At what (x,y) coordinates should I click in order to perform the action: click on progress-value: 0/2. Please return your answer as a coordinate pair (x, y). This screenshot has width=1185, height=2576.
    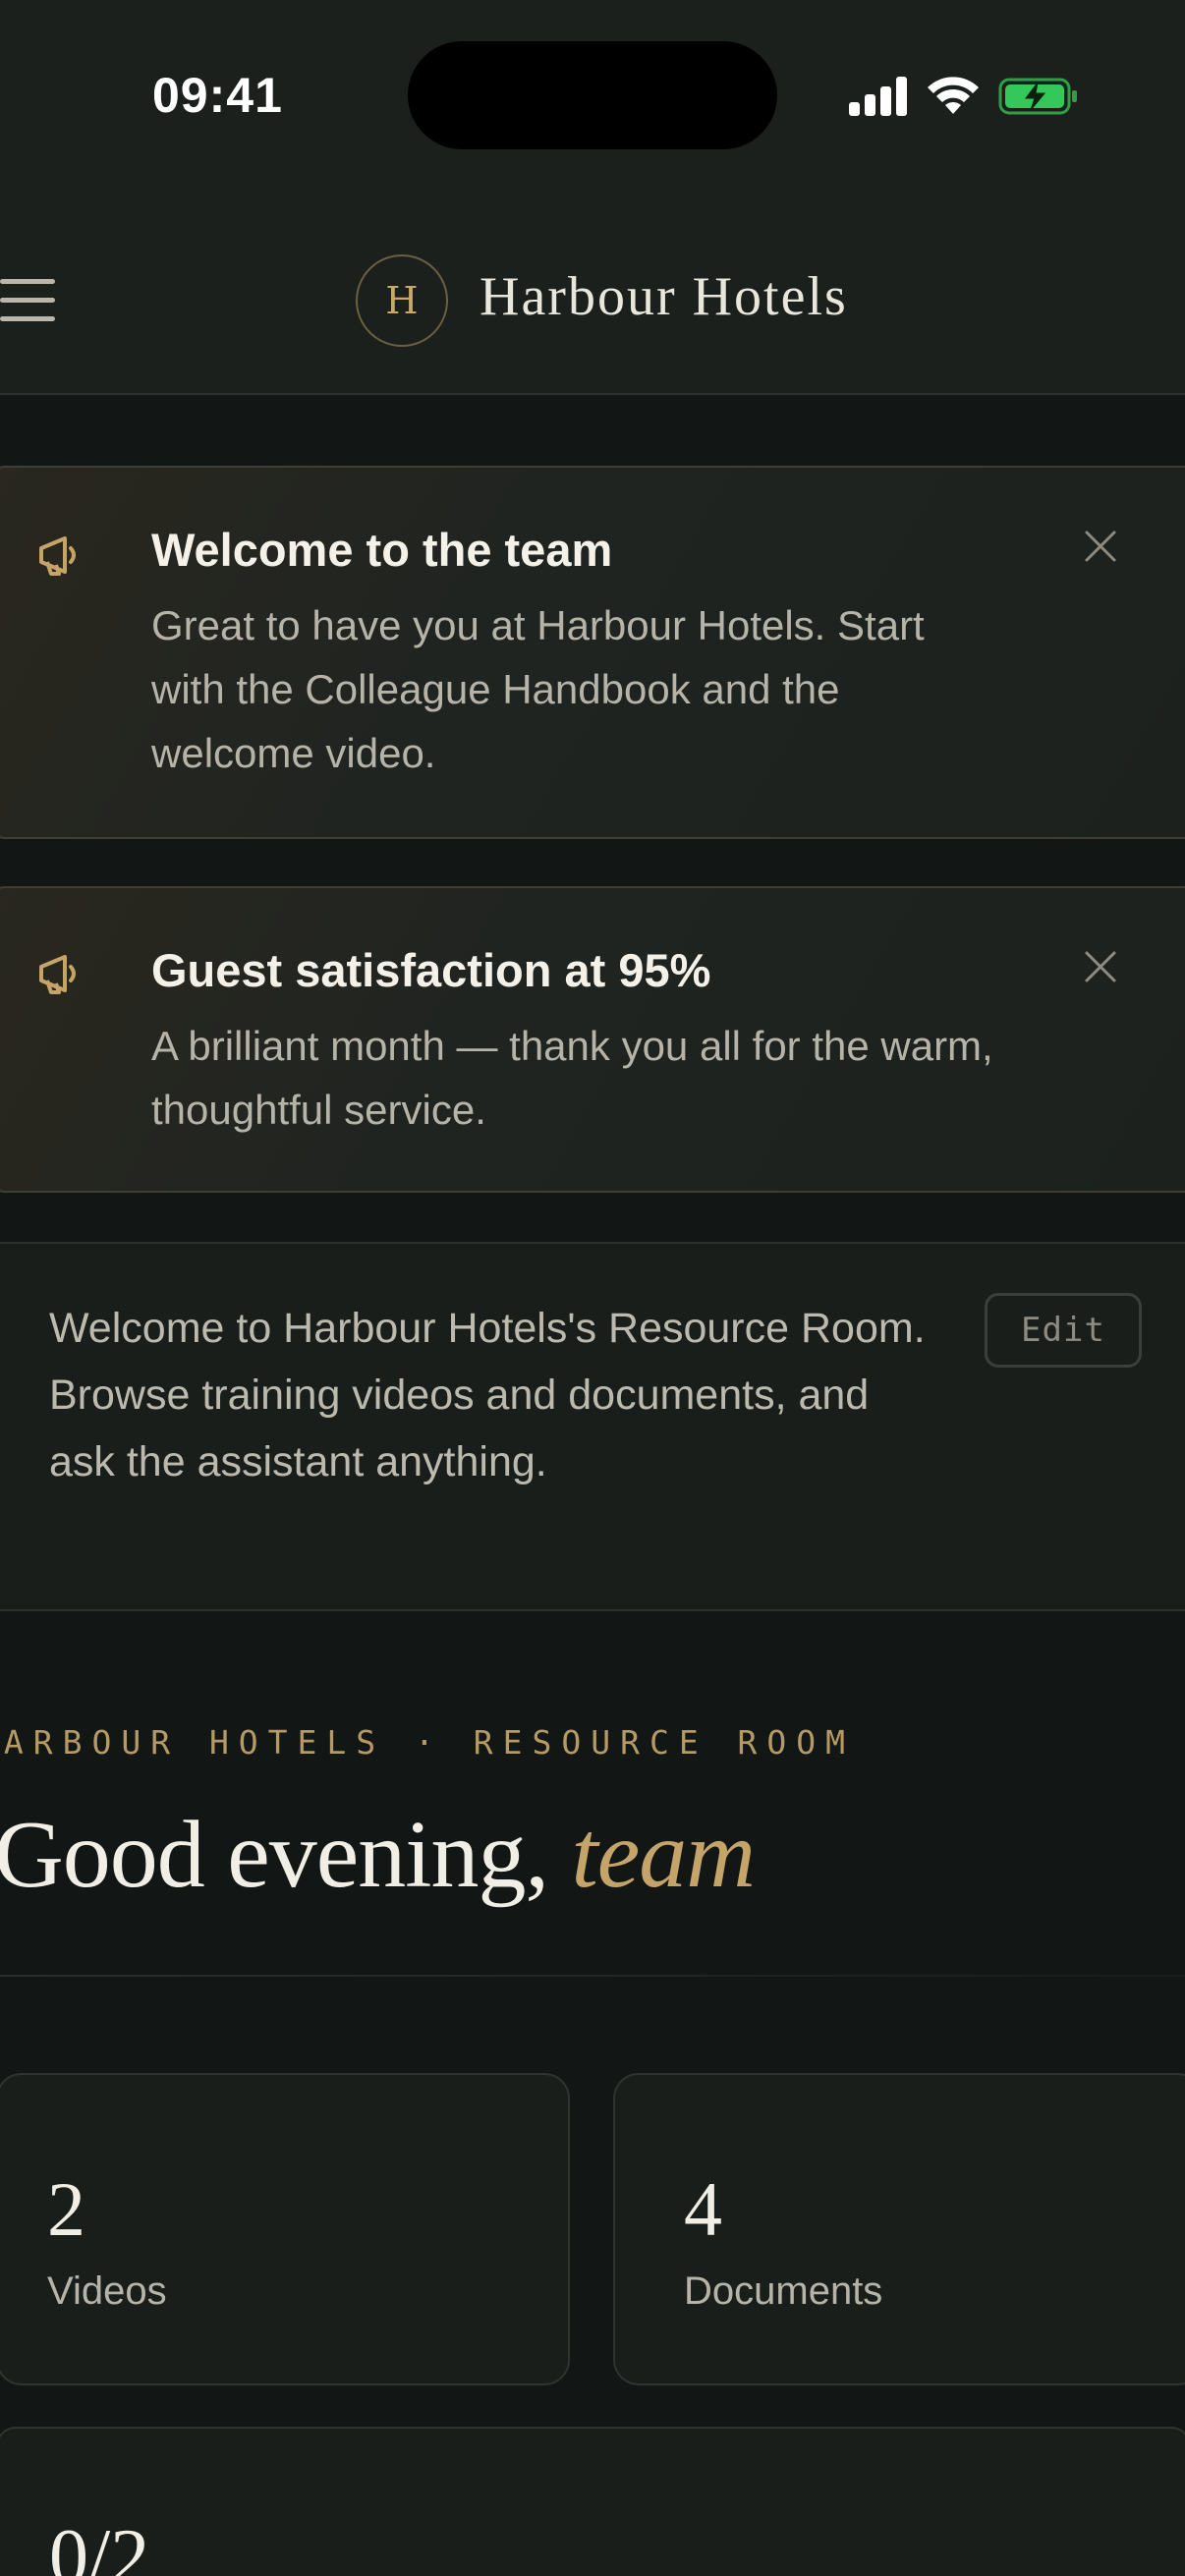
    Looking at the image, I should click on (100, 2545).